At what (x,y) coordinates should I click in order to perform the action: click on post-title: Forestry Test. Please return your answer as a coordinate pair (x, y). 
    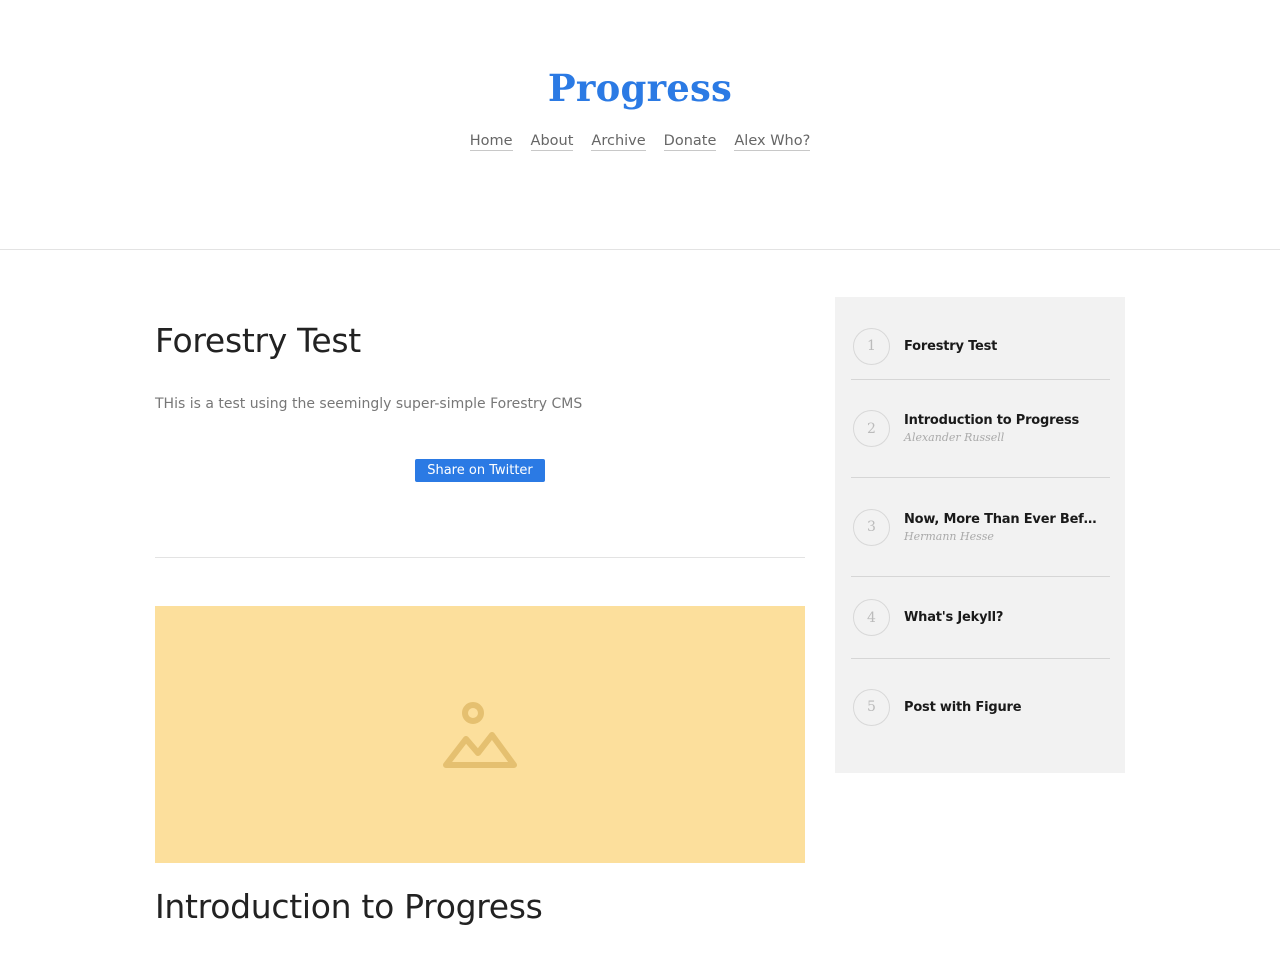
    Looking at the image, I should click on (480, 340).